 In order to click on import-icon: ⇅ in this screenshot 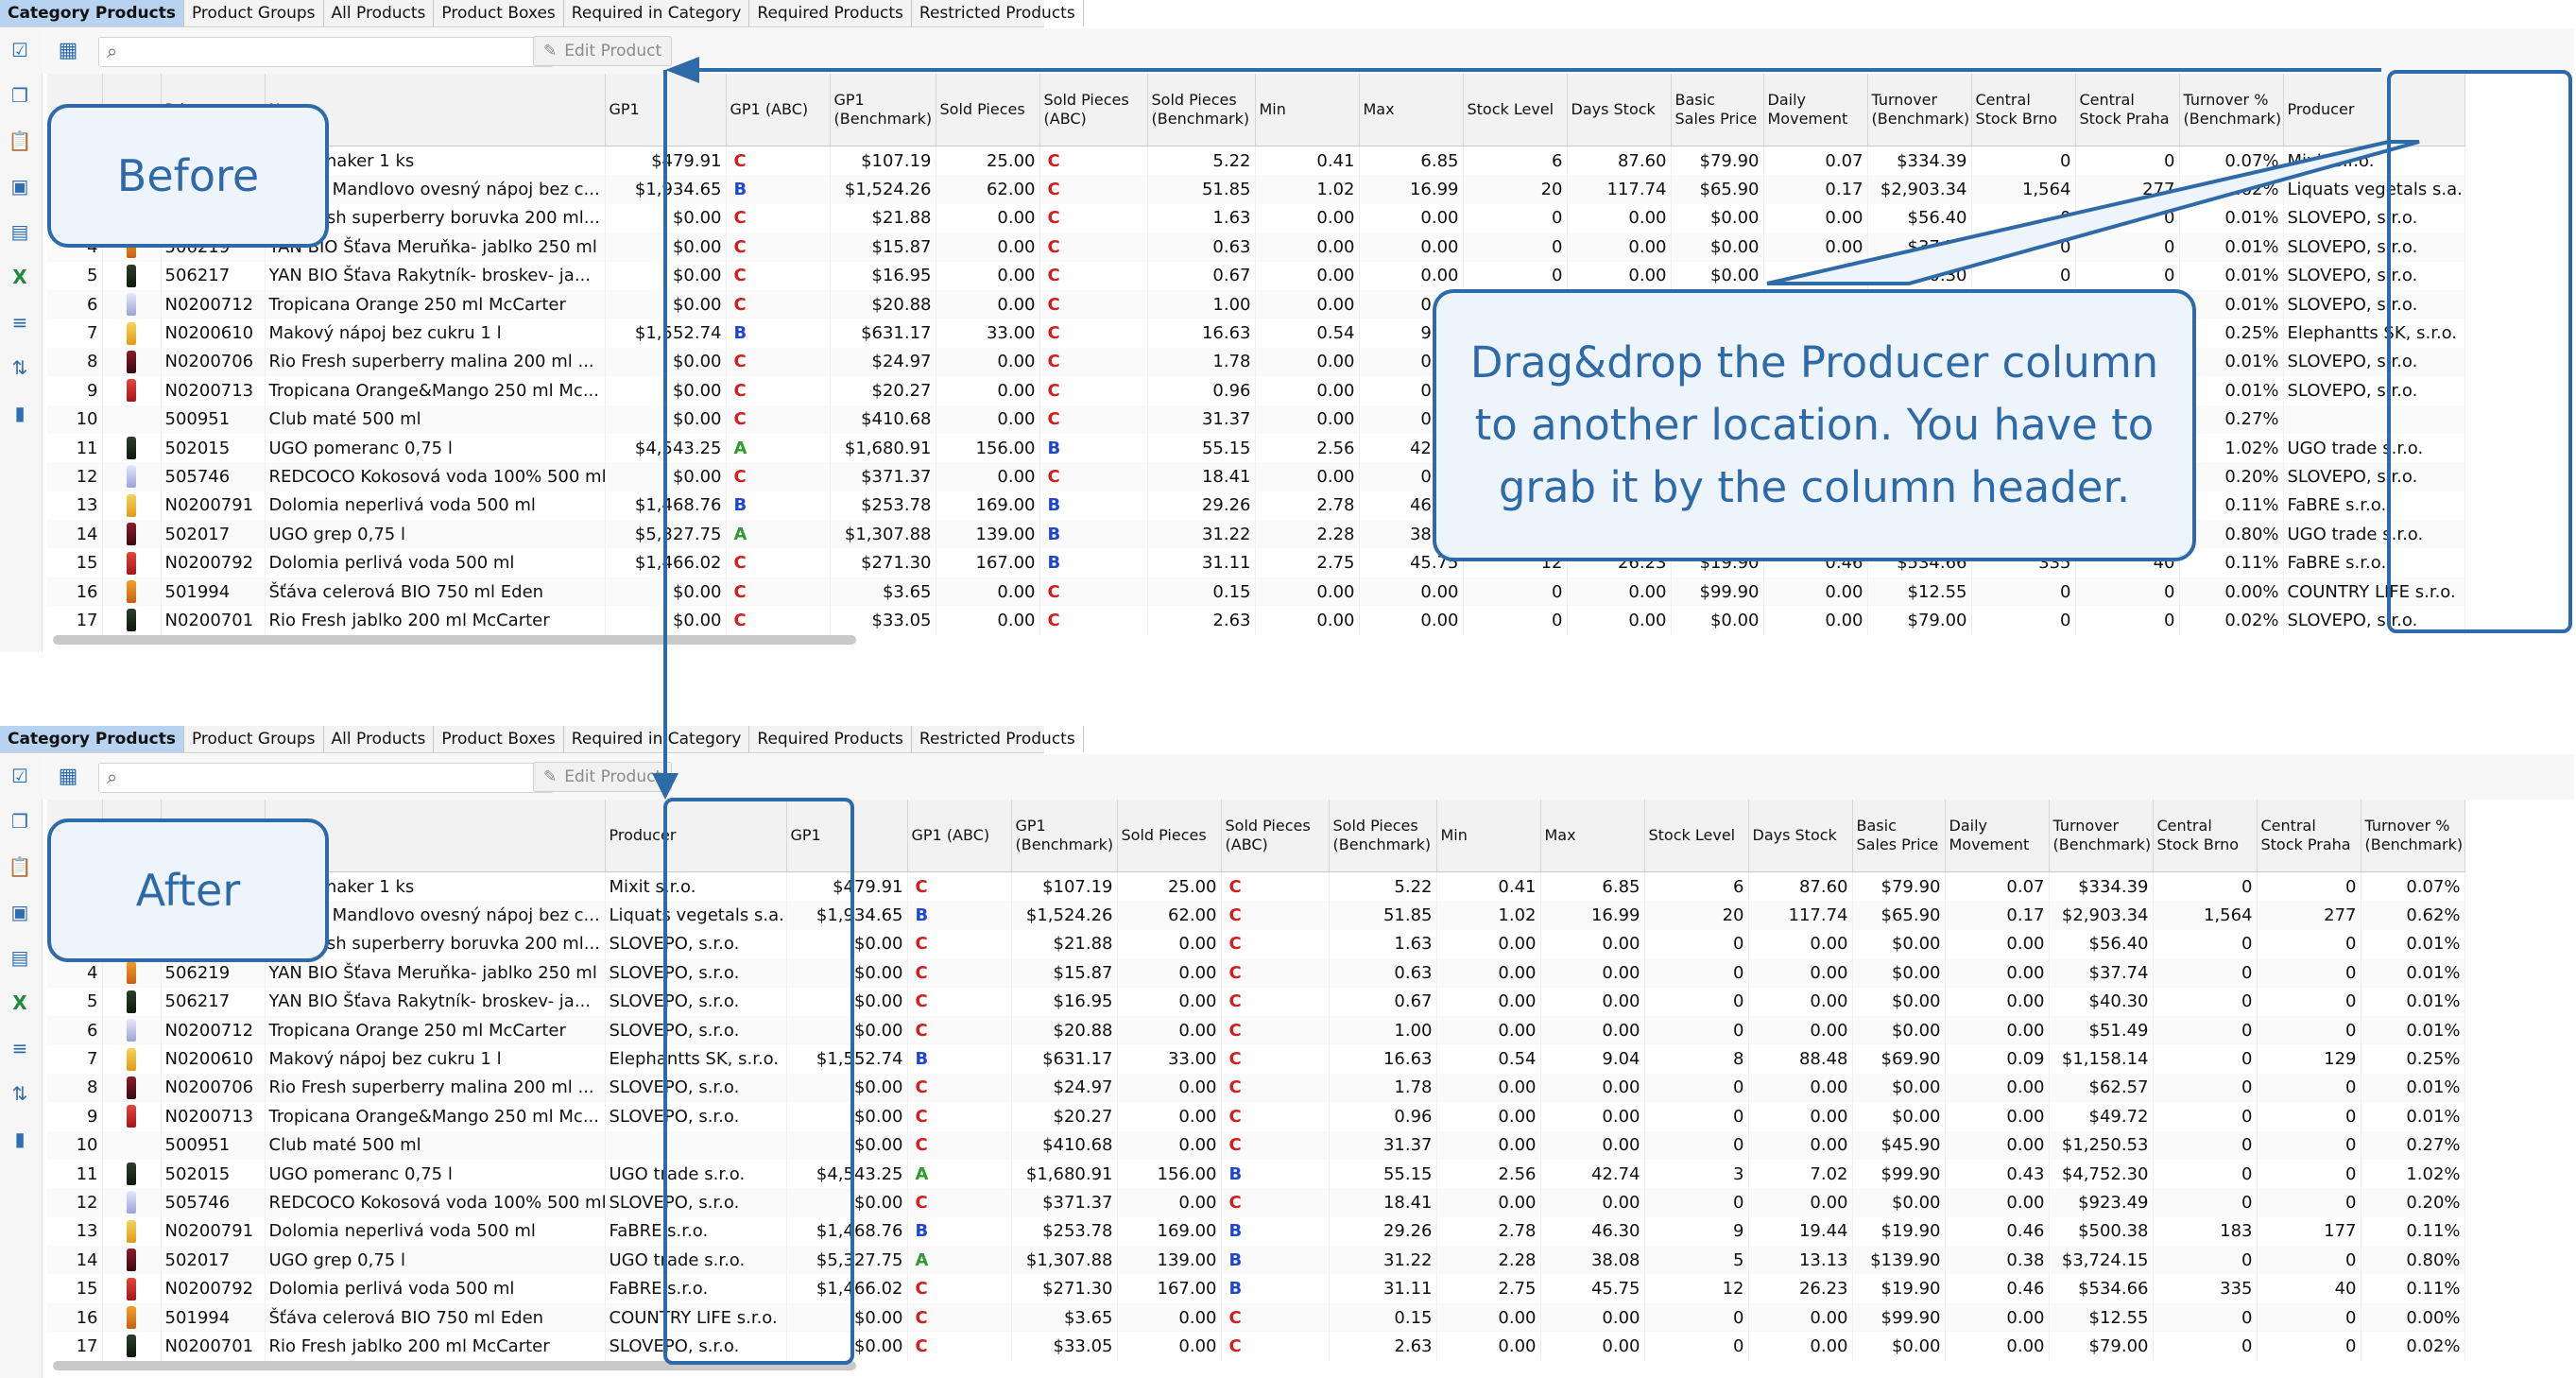, I will do `click(20, 367)`.